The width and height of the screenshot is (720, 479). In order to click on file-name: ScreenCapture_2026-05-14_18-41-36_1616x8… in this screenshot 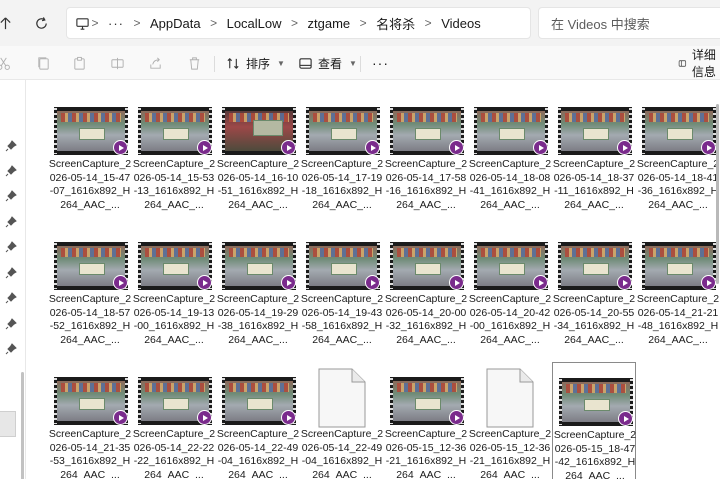, I will do `click(678, 184)`.